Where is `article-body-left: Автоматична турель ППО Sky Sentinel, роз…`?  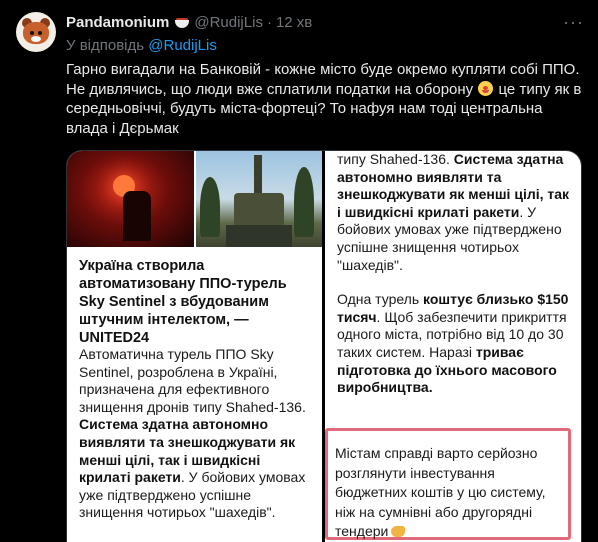 article-body-left: Автоматична турель ППО Sky Sentinel, роз… is located at coordinates (197, 434).